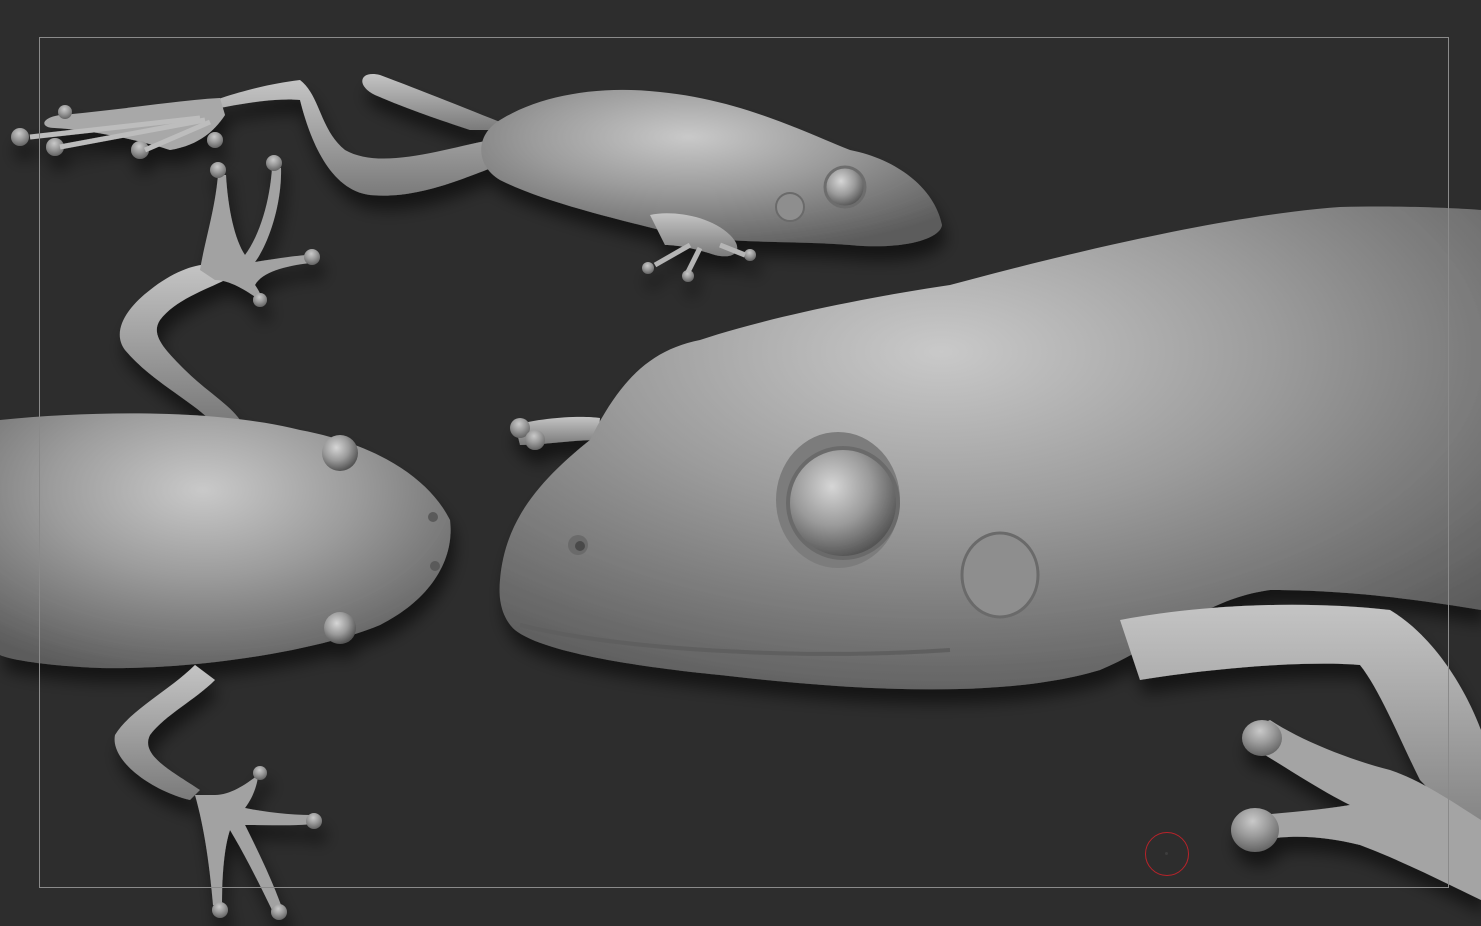 This screenshot has width=1481, height=926. I want to click on frog-closeup-tympanum, so click(1000, 575).